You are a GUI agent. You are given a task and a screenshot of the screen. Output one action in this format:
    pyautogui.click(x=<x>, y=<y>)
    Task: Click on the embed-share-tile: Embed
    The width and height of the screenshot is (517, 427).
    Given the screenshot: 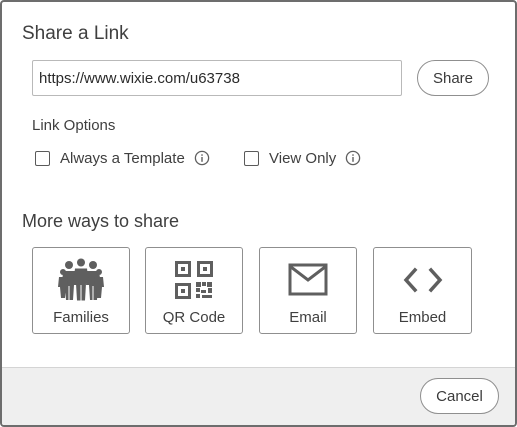 What is the action you would take?
    pyautogui.click(x=422, y=290)
    